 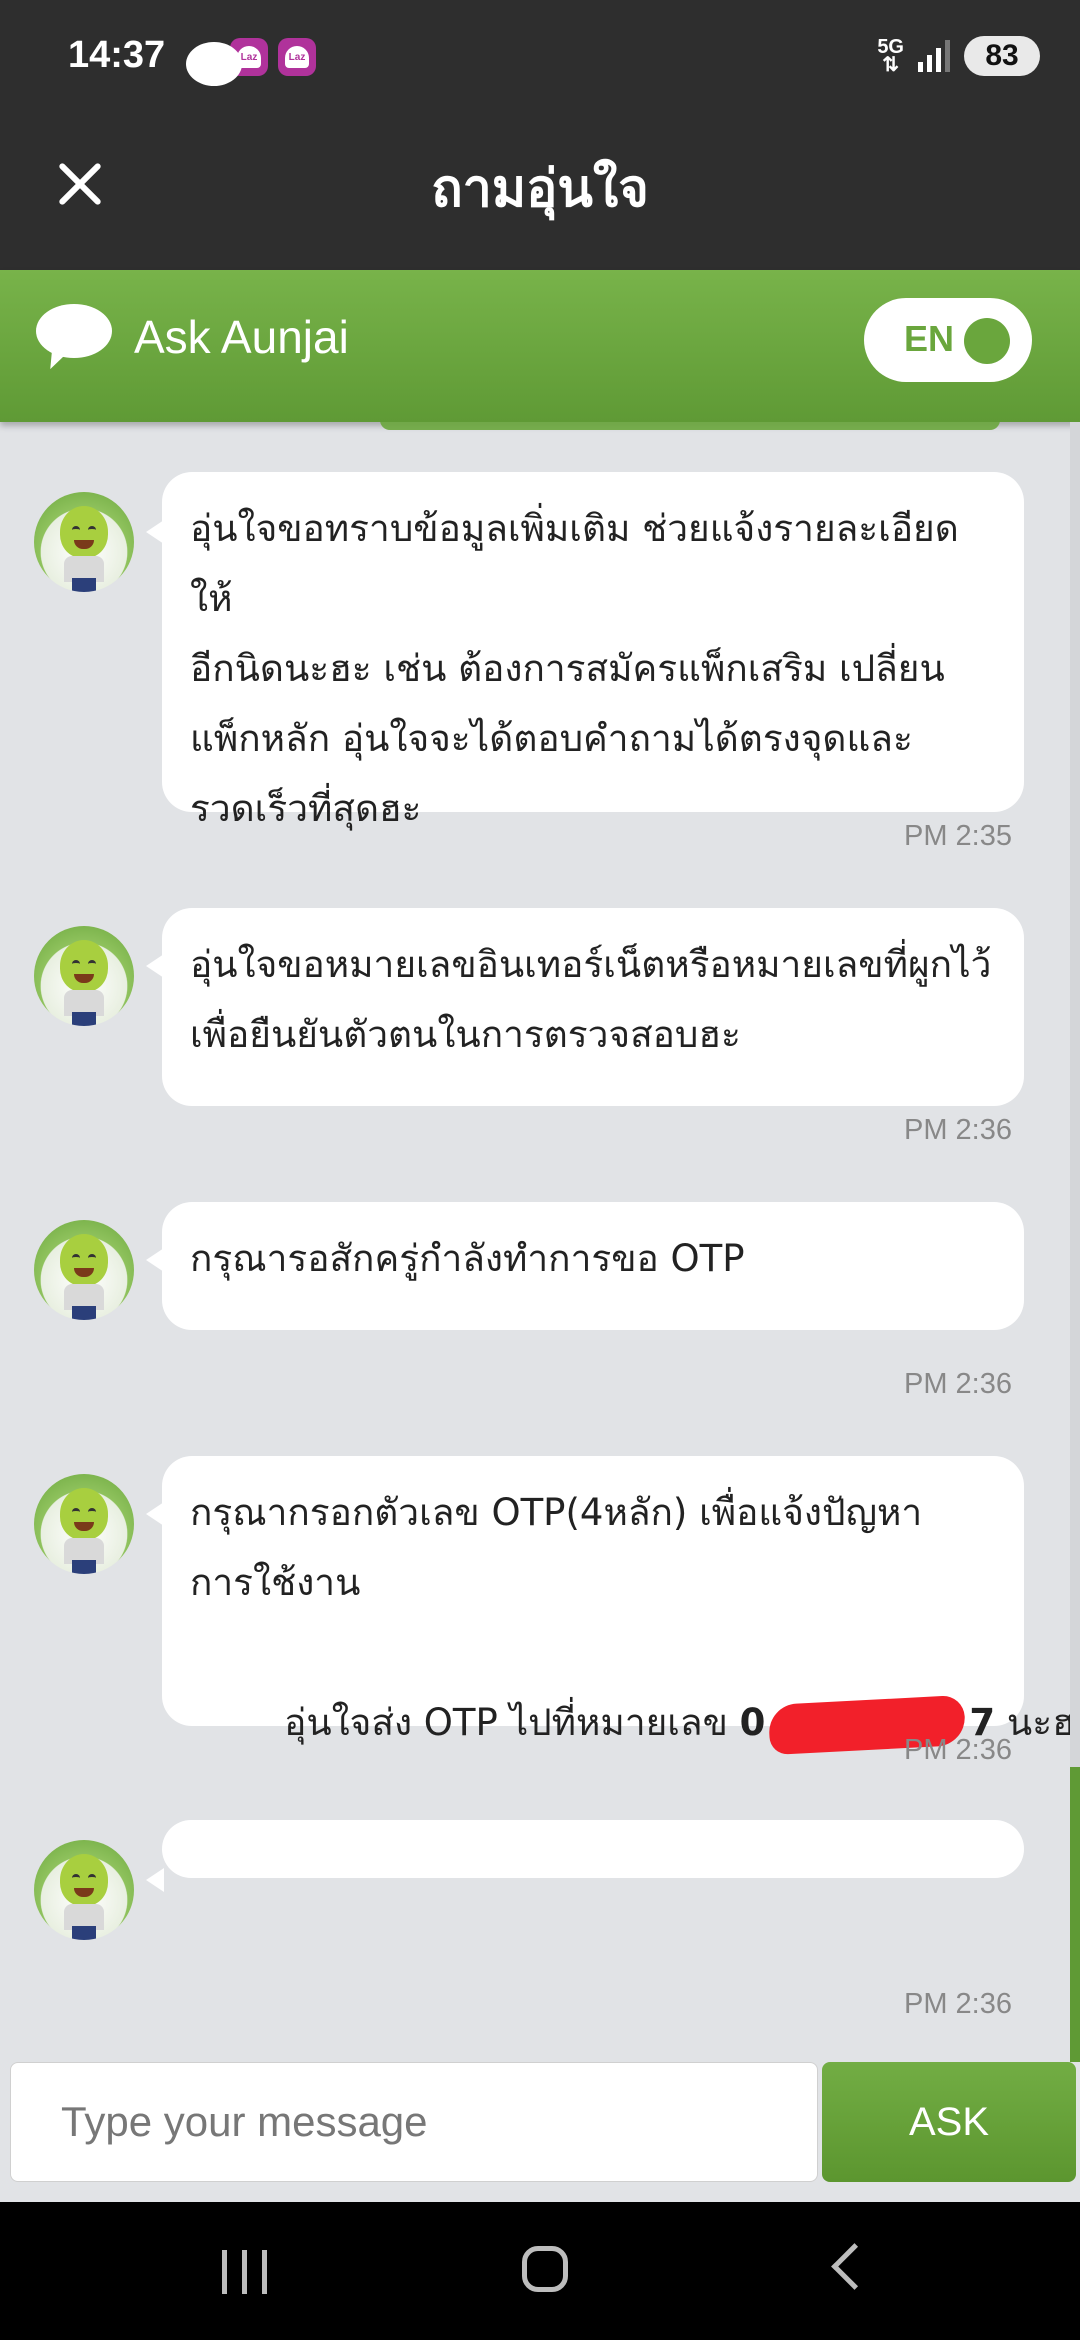 What do you see at coordinates (275, 1582) in the screenshot?
I see `message-line: การใช้งาน` at bounding box center [275, 1582].